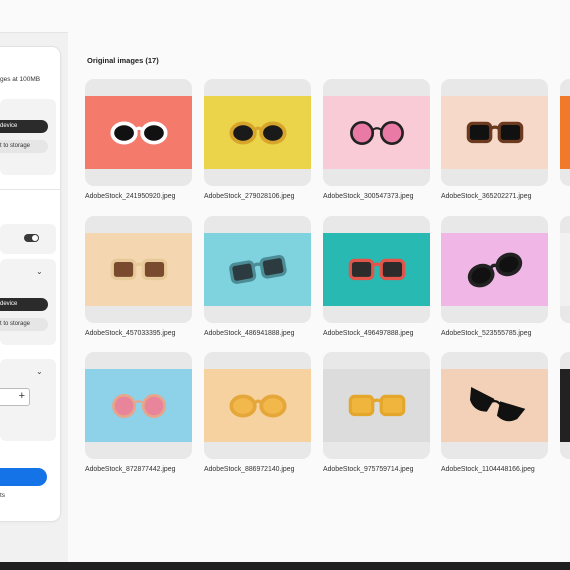  I want to click on chevron-down-icon-2: ⌄, so click(39, 371).